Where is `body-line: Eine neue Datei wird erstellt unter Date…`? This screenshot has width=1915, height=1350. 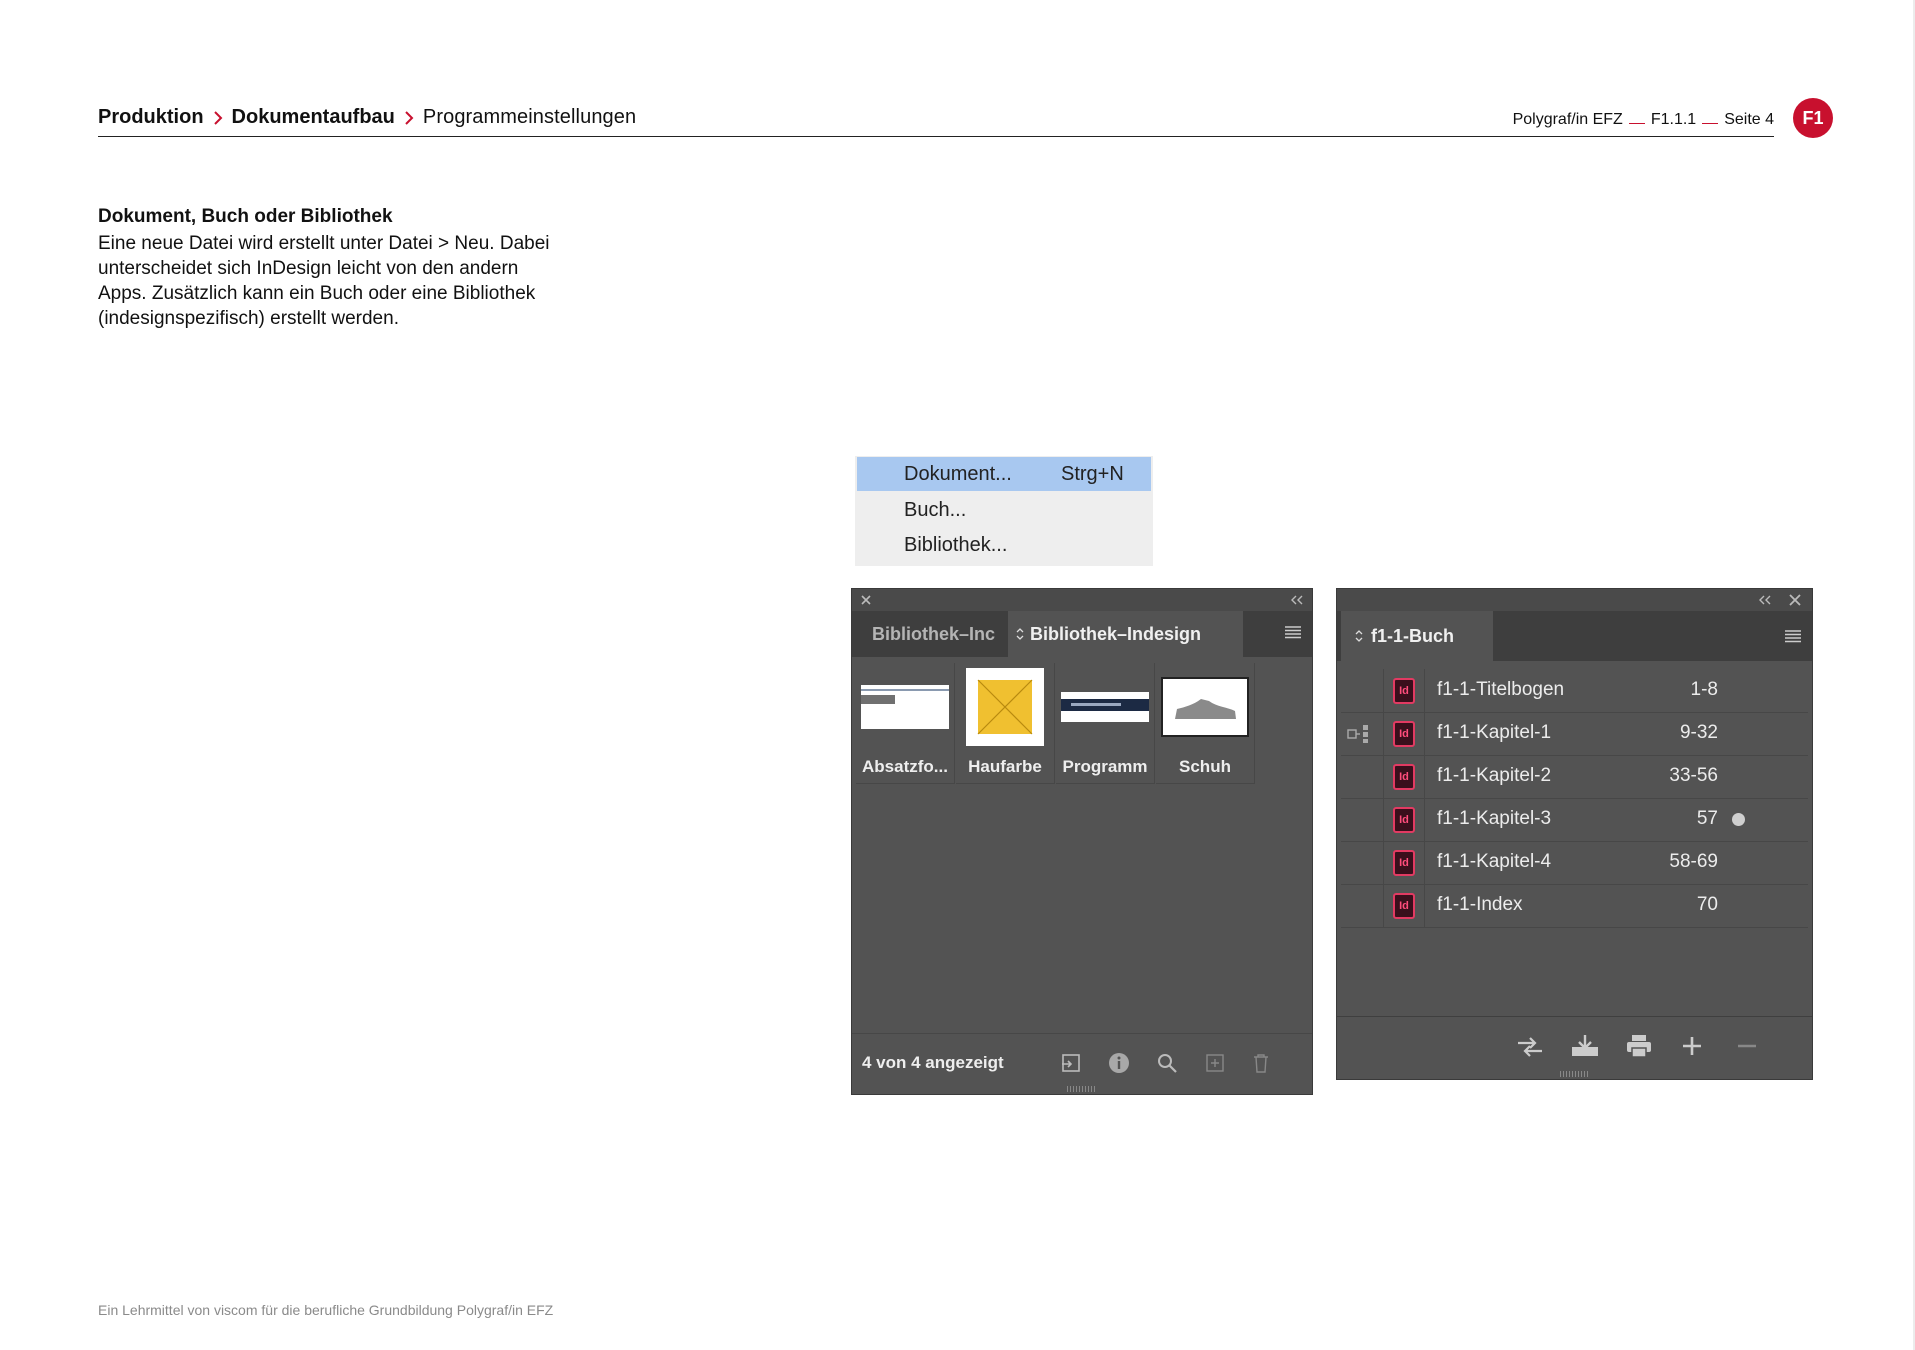 body-line: Eine neue Datei wird erstellt unter Date… is located at coordinates (324, 243).